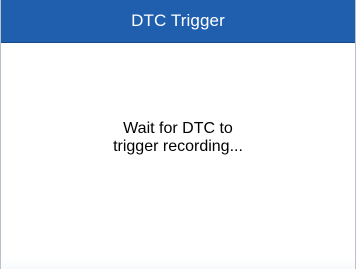 The image size is (356, 269). Describe the element at coordinates (178, 128) in the screenshot. I see `status-message-line-1: Wait for DTC to` at that location.